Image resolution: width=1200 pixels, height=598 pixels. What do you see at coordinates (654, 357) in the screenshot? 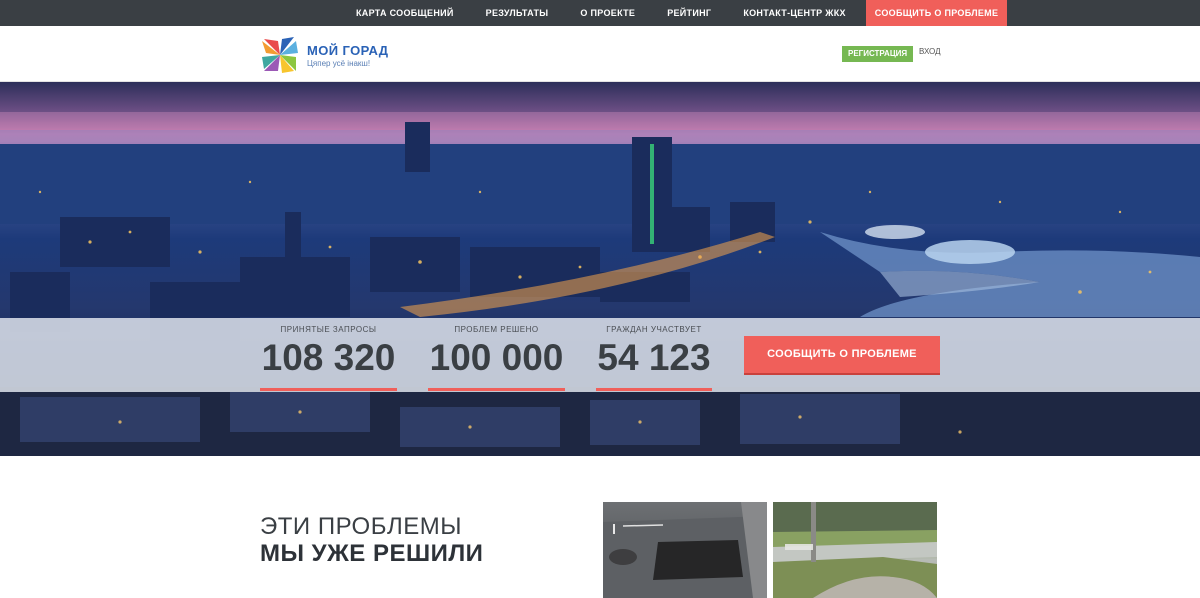
I see `stat-value: 54 123` at bounding box center [654, 357].